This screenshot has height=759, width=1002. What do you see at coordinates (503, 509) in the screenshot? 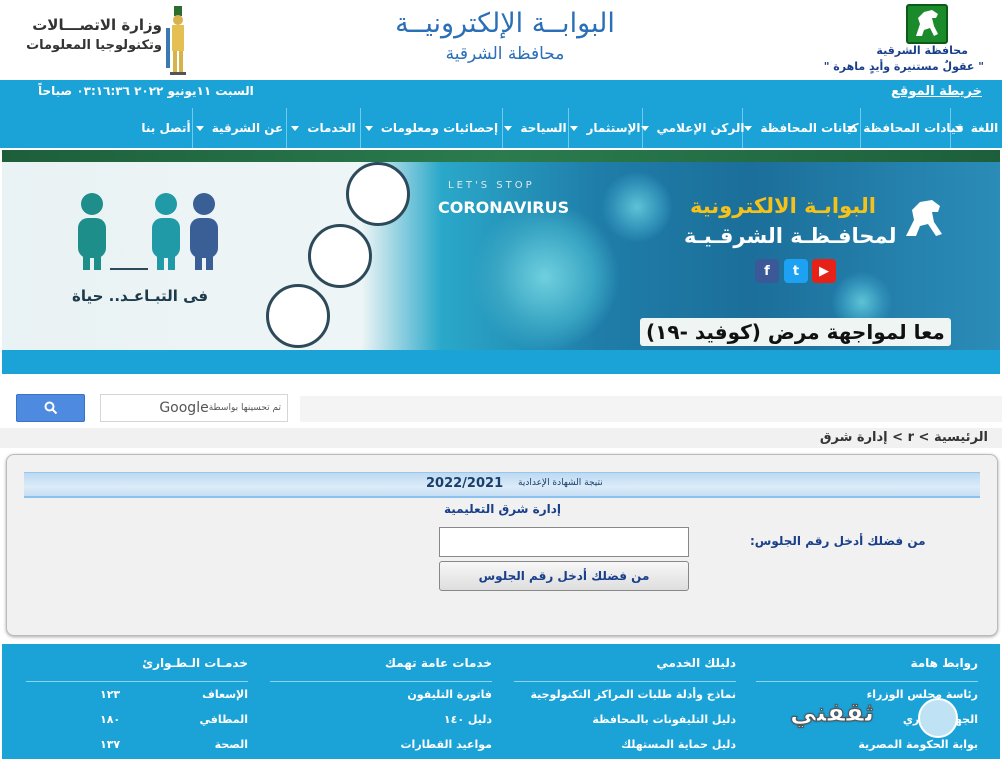
I see `administration-name: إدارة شرق التعليمية` at bounding box center [503, 509].